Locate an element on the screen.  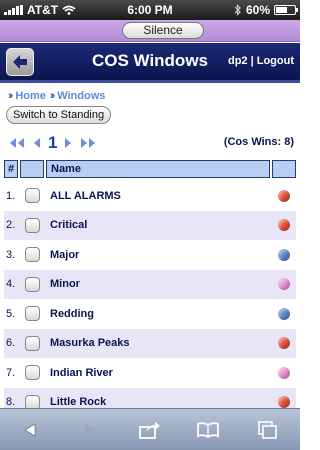
battery-icon is located at coordinates (286, 10).